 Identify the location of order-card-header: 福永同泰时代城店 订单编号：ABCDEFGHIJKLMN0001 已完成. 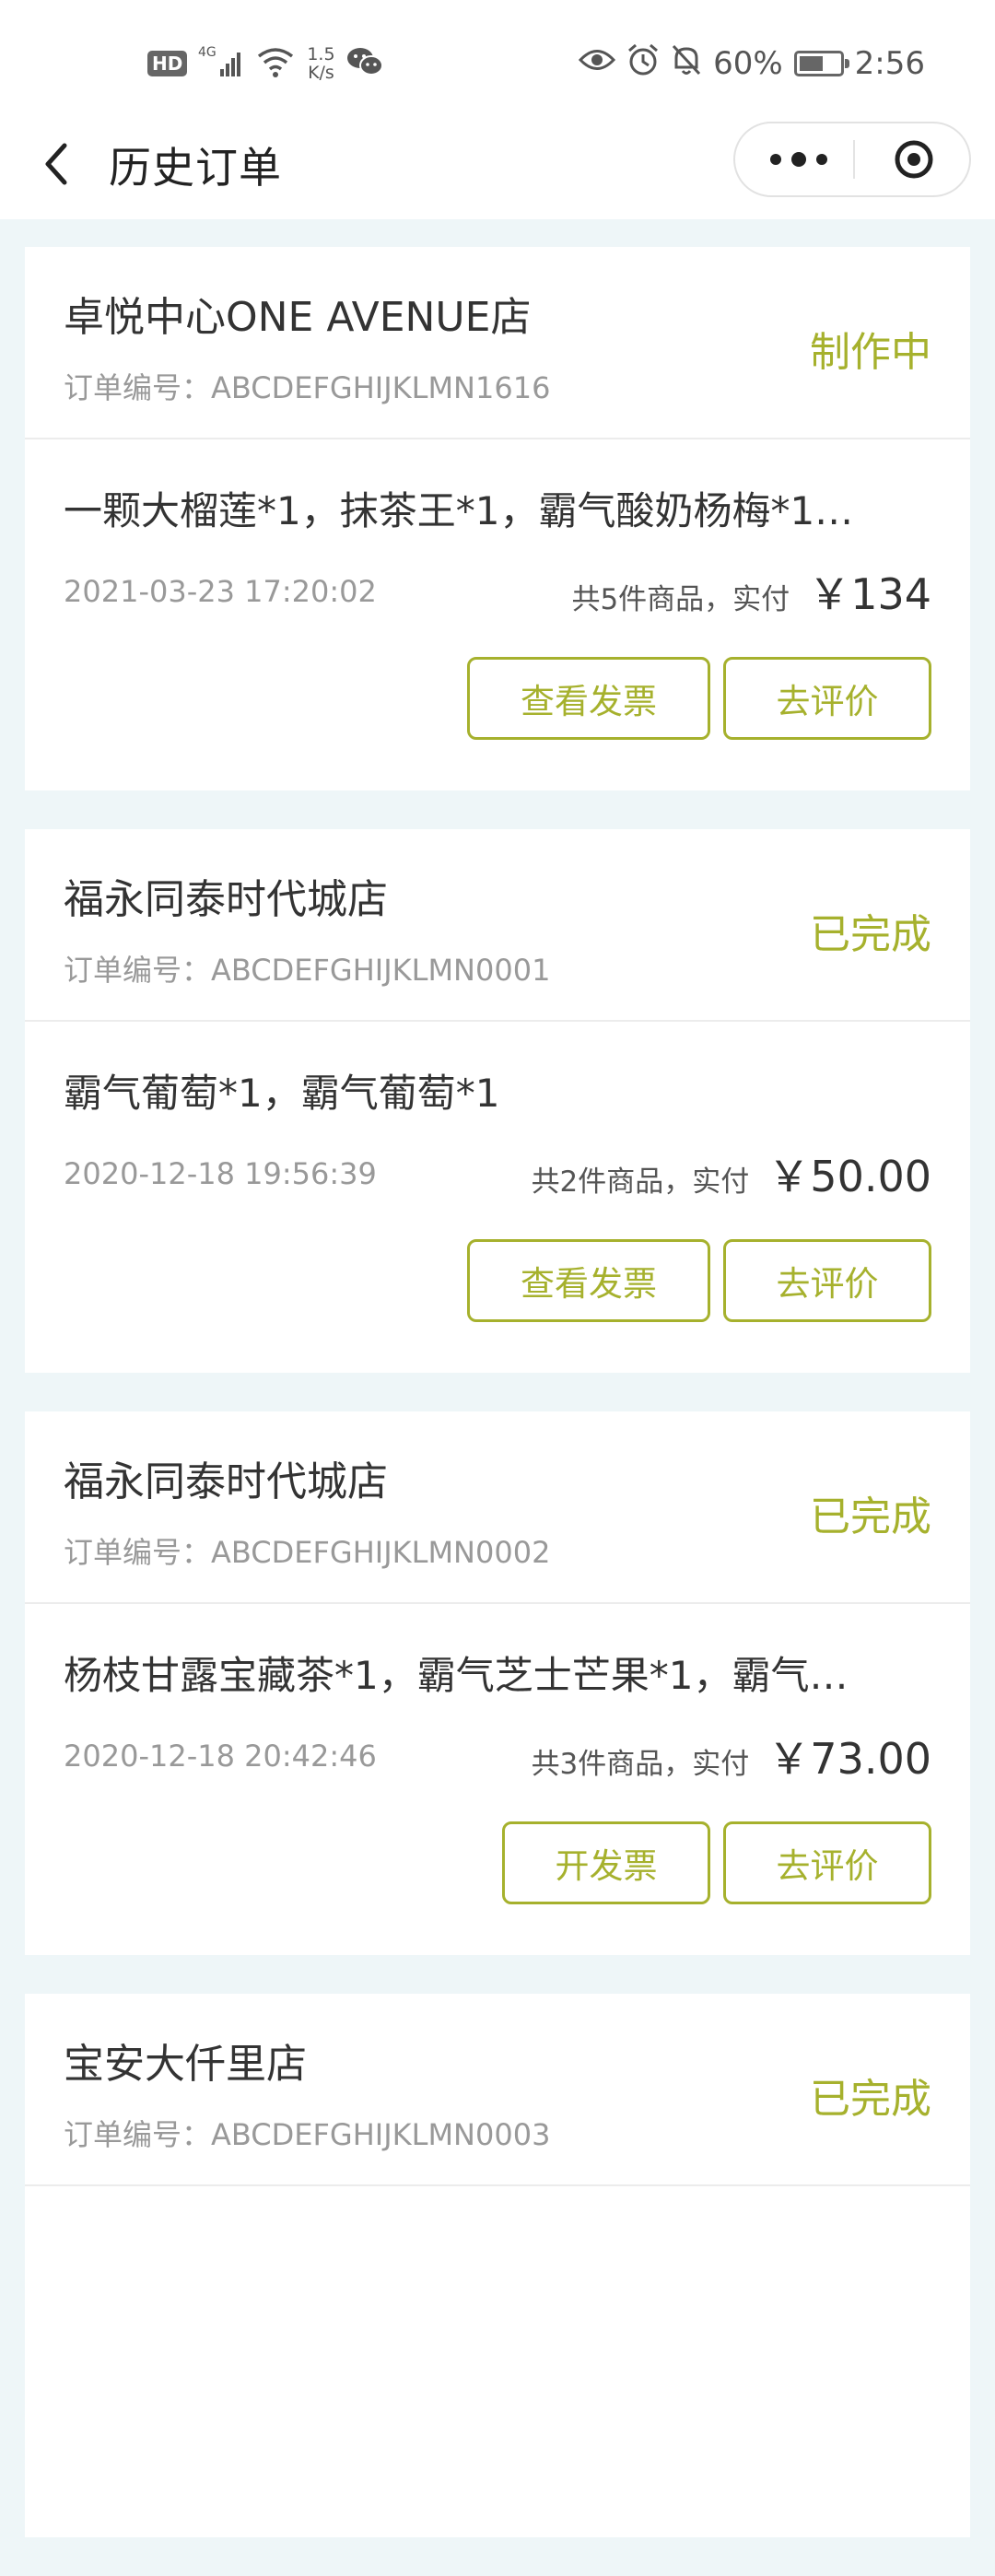
(497, 925).